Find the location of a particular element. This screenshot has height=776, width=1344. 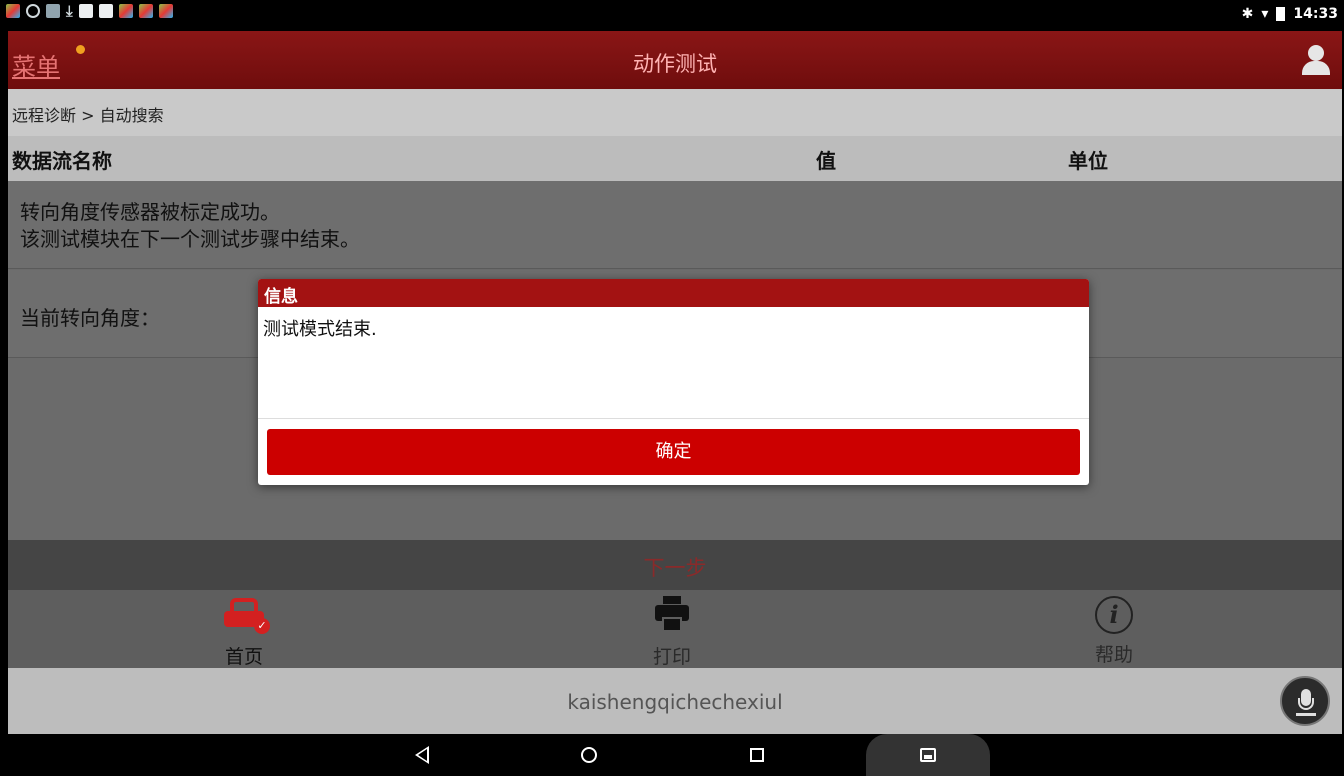

nav-home: ✓ 首页 is located at coordinates (244, 632).